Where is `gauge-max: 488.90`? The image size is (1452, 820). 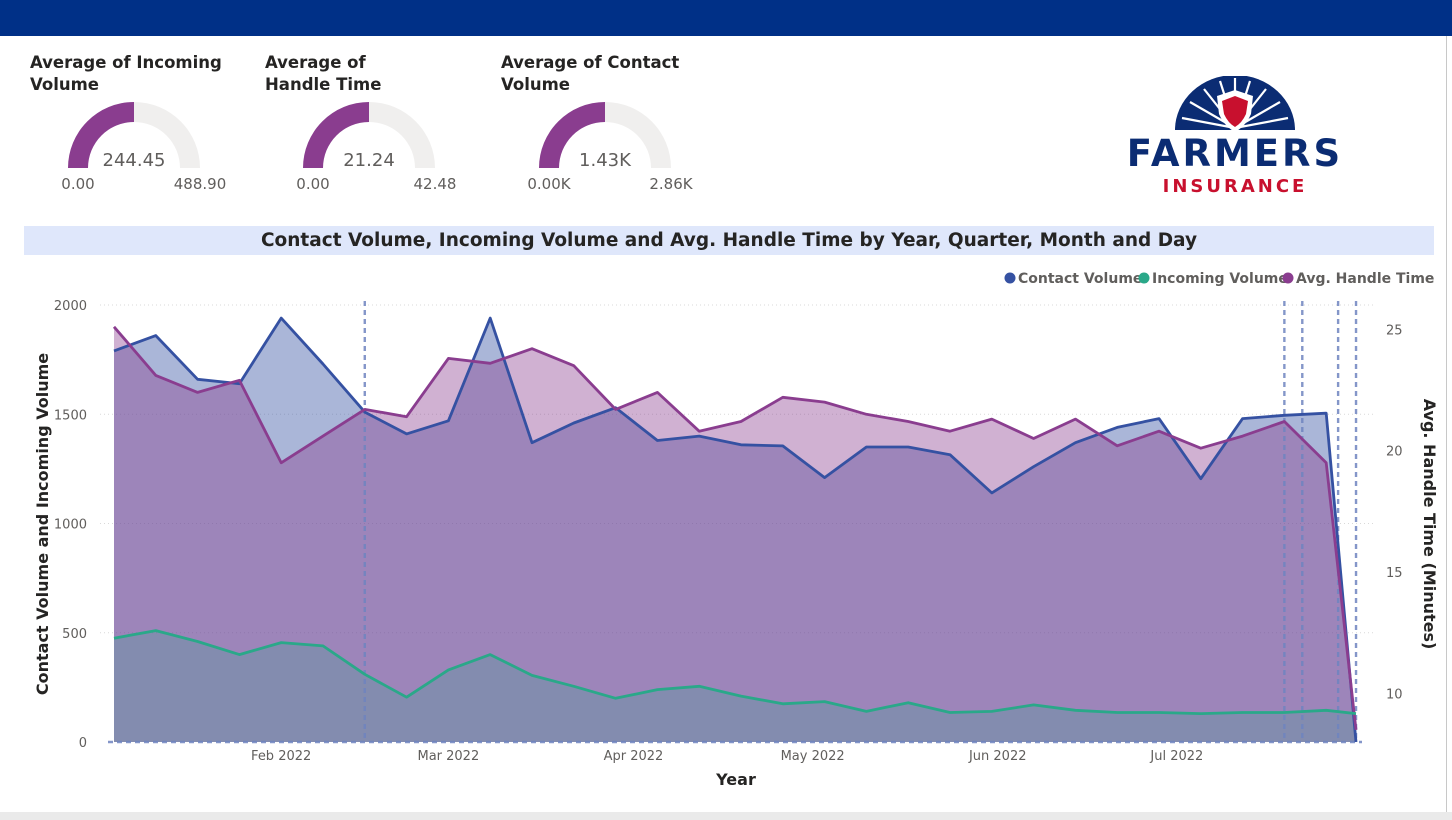 gauge-max: 488.90 is located at coordinates (200, 184).